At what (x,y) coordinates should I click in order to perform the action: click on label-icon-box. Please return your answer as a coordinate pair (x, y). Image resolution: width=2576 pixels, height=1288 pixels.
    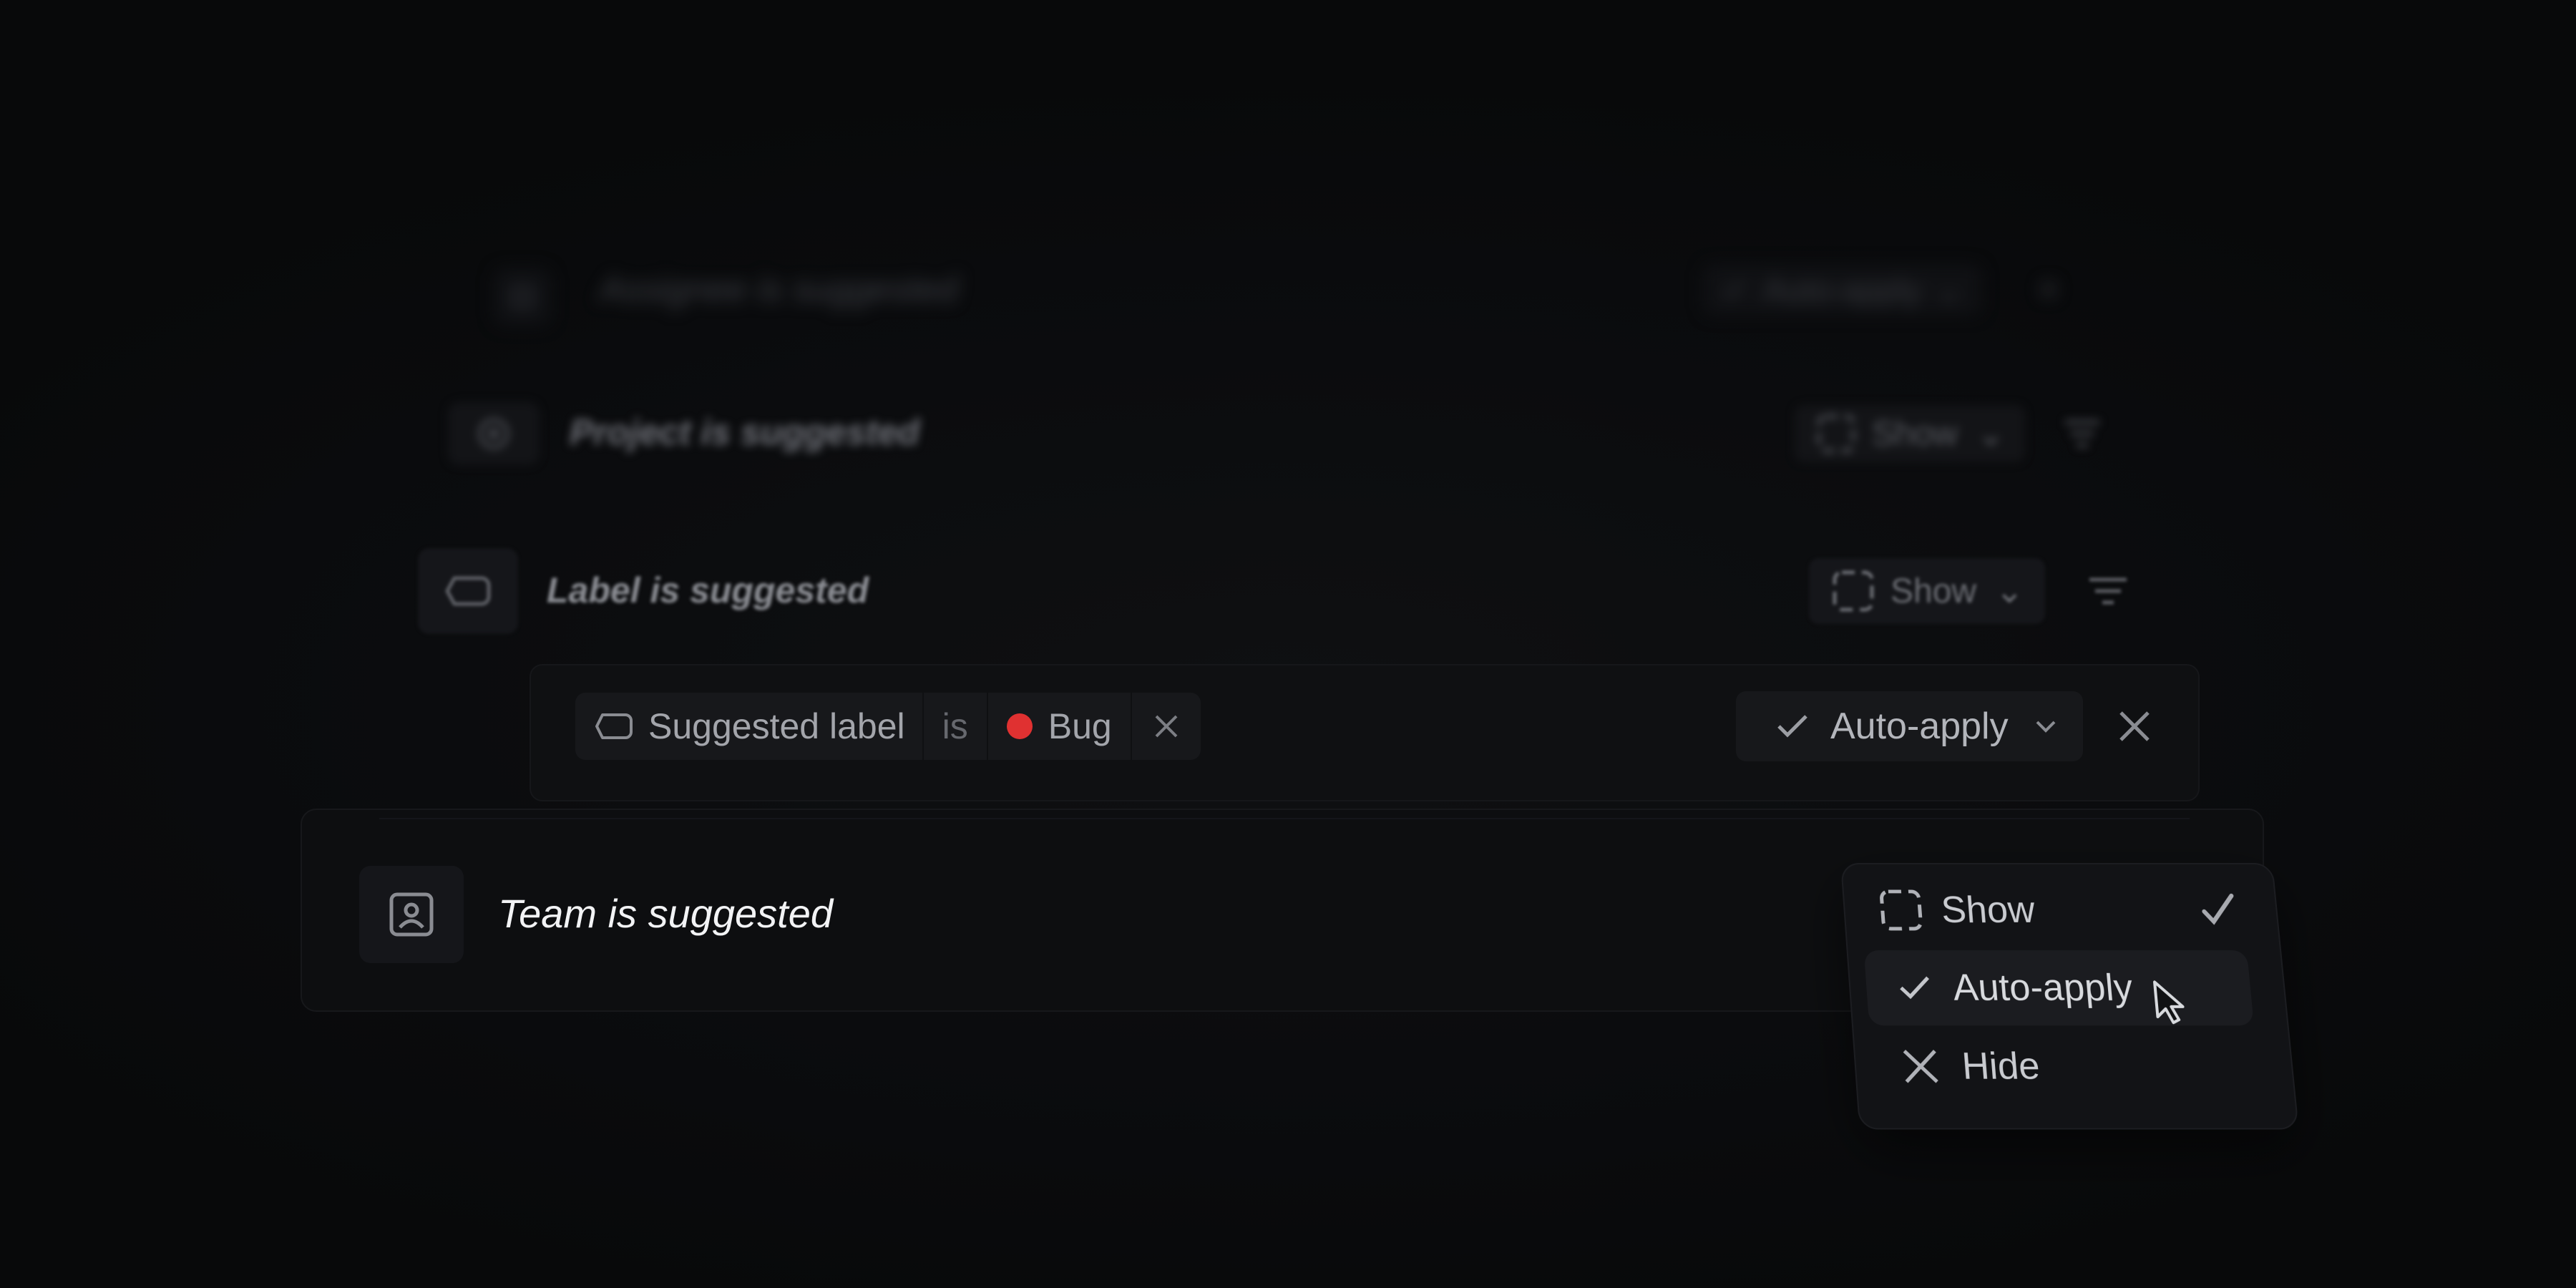
    Looking at the image, I should click on (468, 591).